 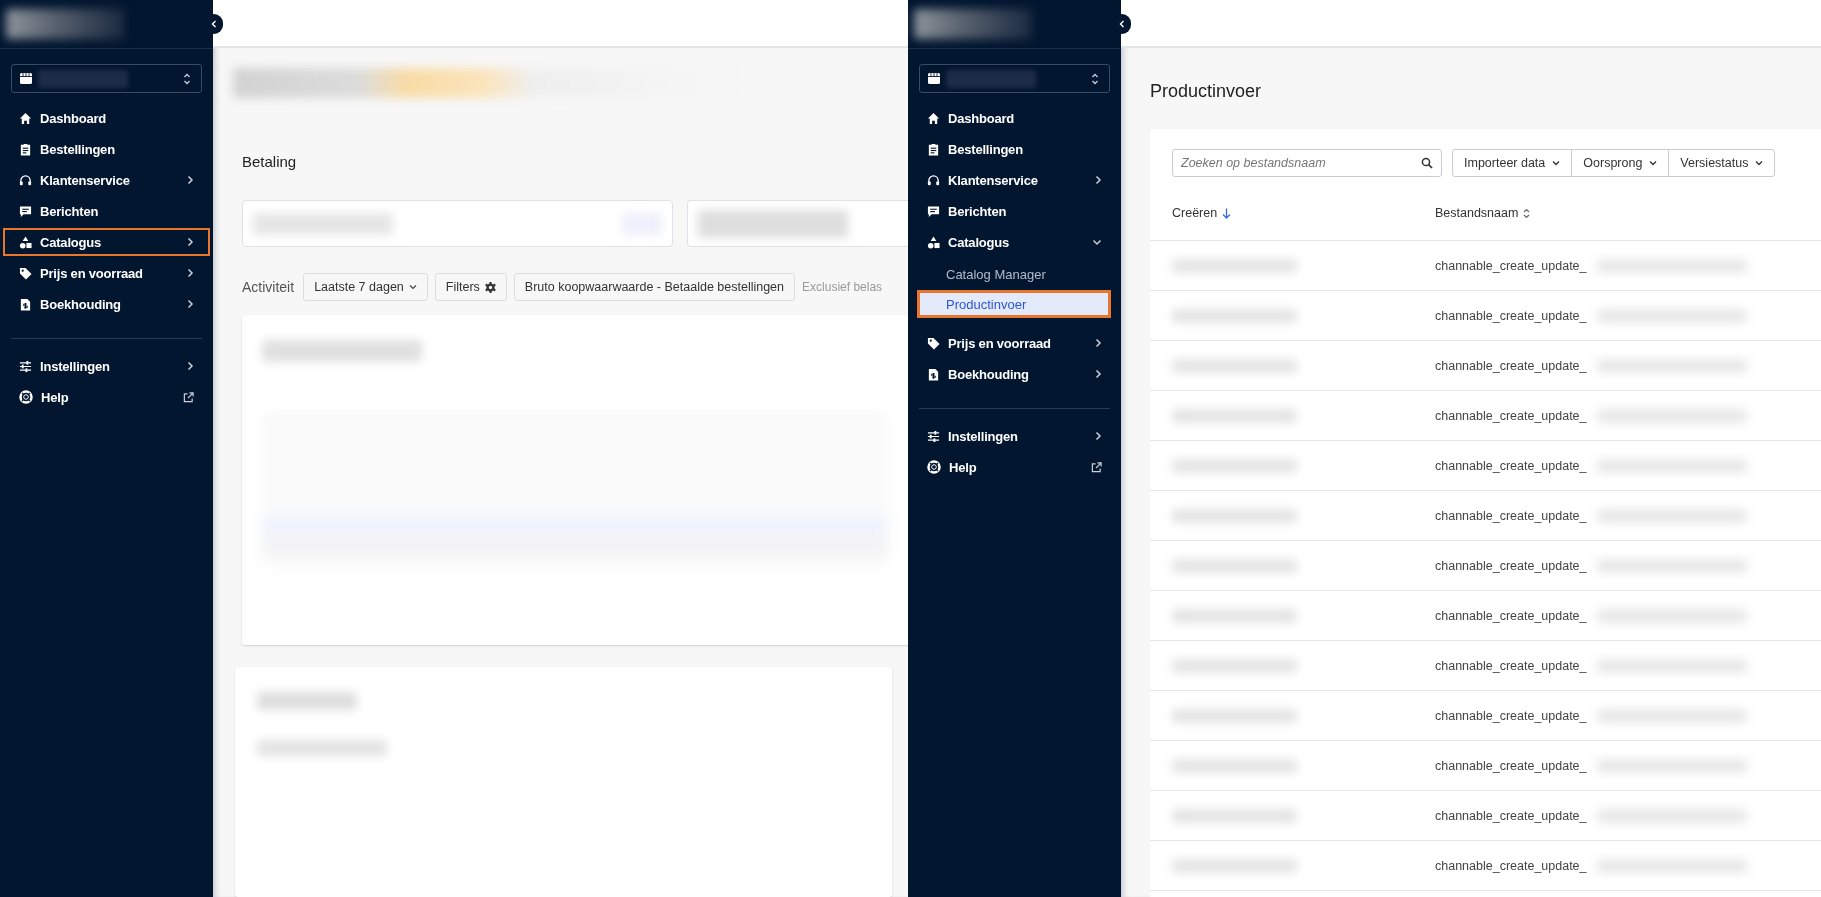 I want to click on search-field: Zoeken op bestandsnaam, so click(x=1307, y=163).